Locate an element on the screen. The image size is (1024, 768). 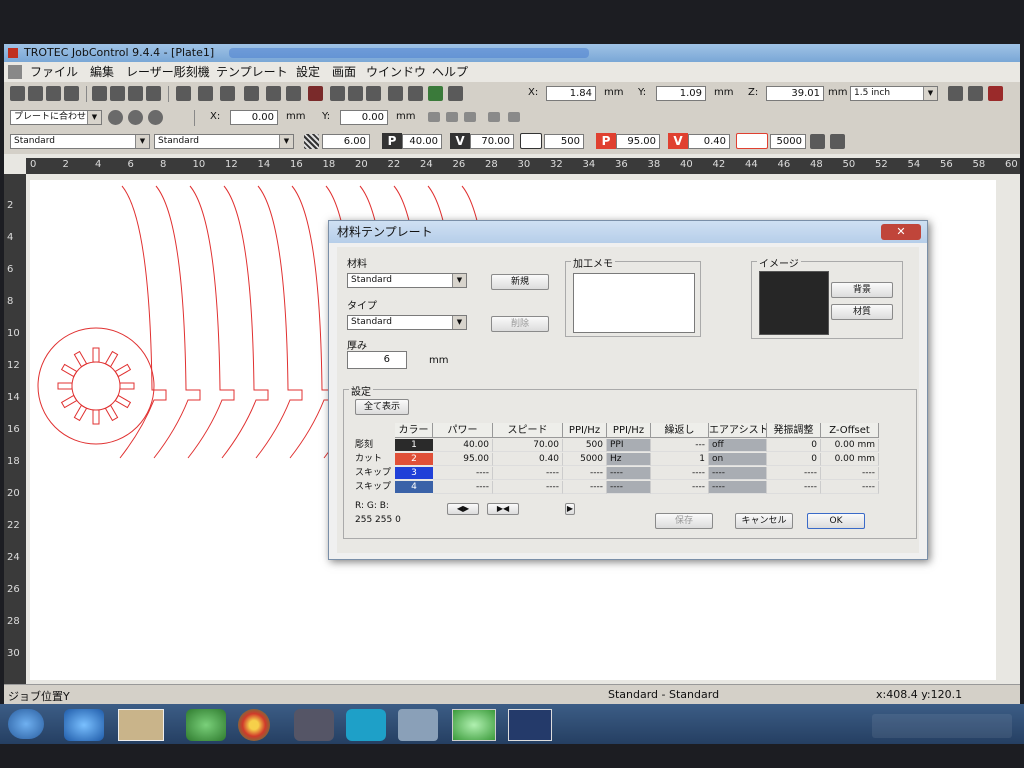
app-blue-icon is located at coordinates (366, 725).